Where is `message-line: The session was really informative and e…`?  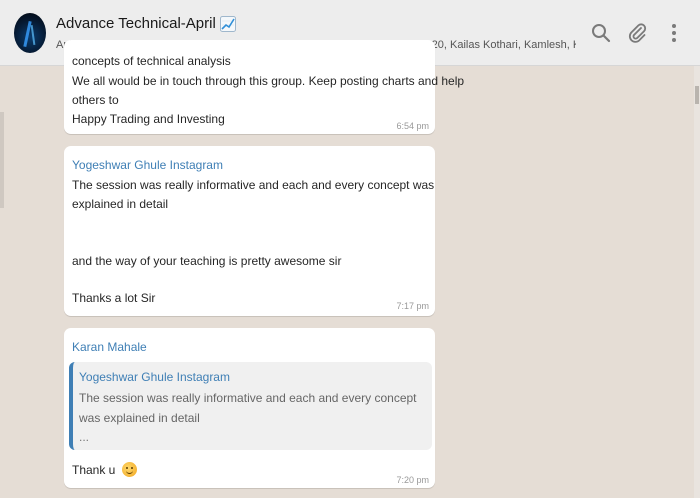
message-line: The session was really informative and e… is located at coordinates (253, 185).